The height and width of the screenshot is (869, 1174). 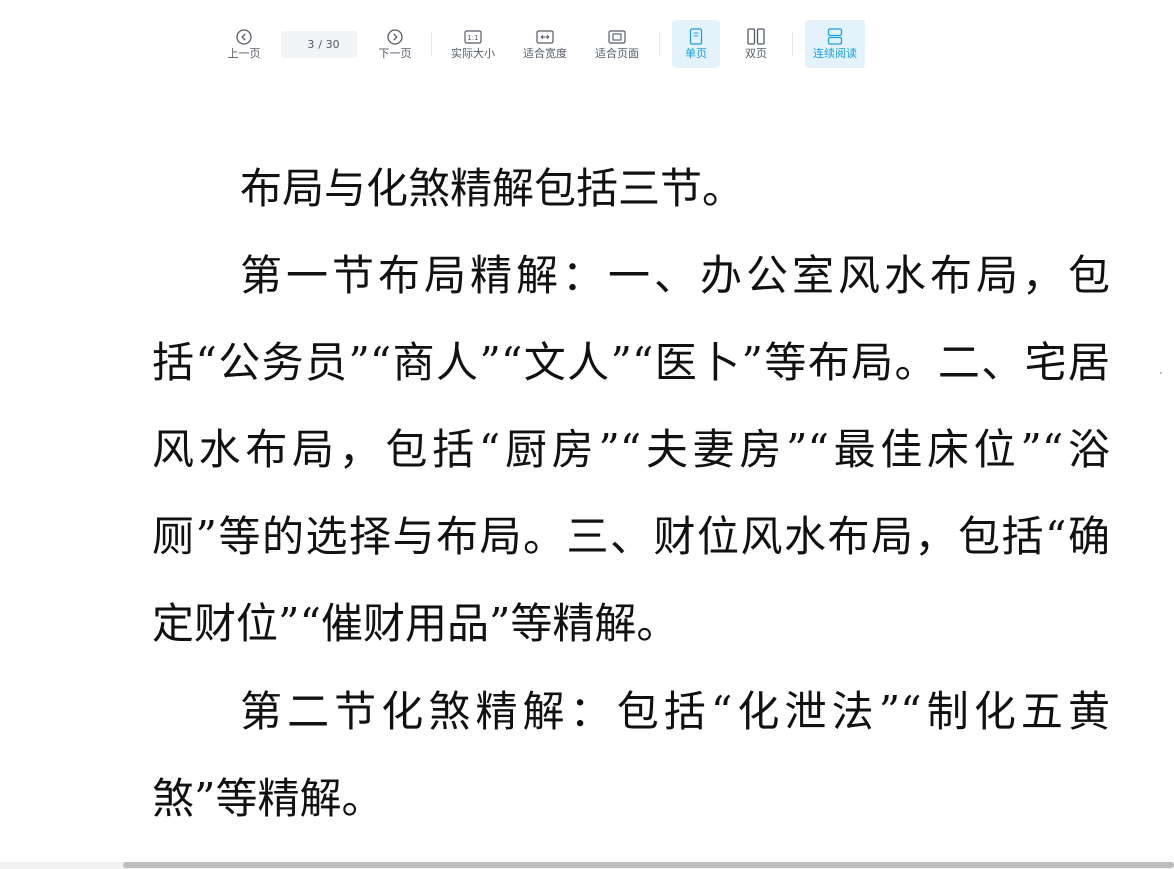 What do you see at coordinates (756, 36) in the screenshot?
I see `double-page-icon` at bounding box center [756, 36].